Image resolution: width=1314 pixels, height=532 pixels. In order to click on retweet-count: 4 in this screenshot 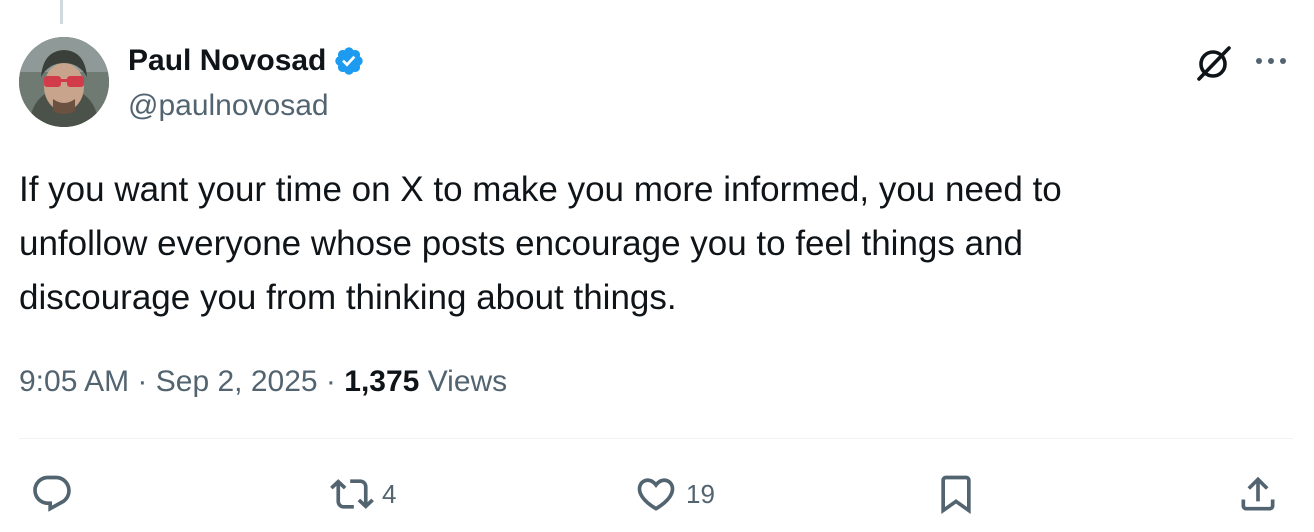, I will do `click(389, 493)`.